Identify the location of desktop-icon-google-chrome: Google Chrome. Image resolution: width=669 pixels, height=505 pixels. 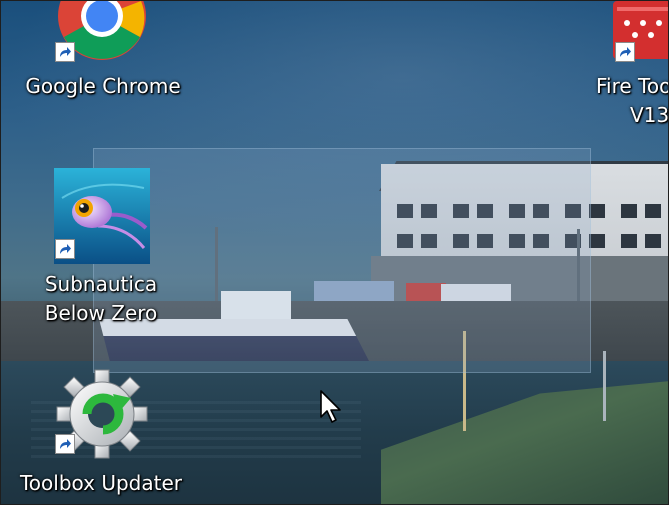
(103, 53).